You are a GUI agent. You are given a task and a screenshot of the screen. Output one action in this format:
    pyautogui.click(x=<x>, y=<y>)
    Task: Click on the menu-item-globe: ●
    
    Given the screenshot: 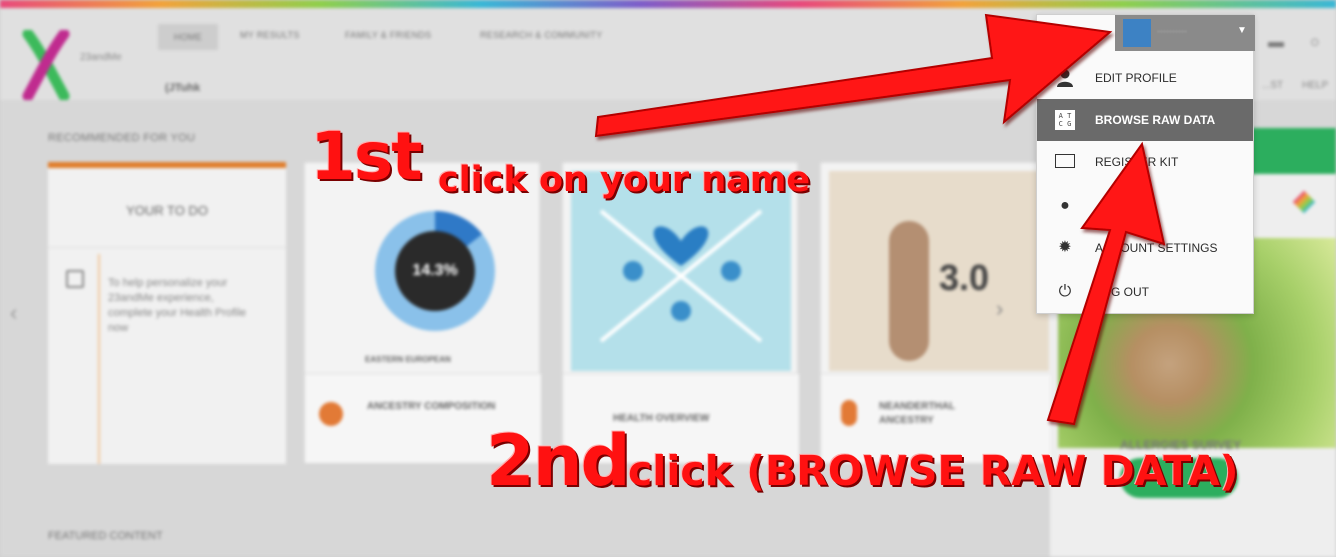 What is the action you would take?
    pyautogui.click(x=1145, y=206)
    